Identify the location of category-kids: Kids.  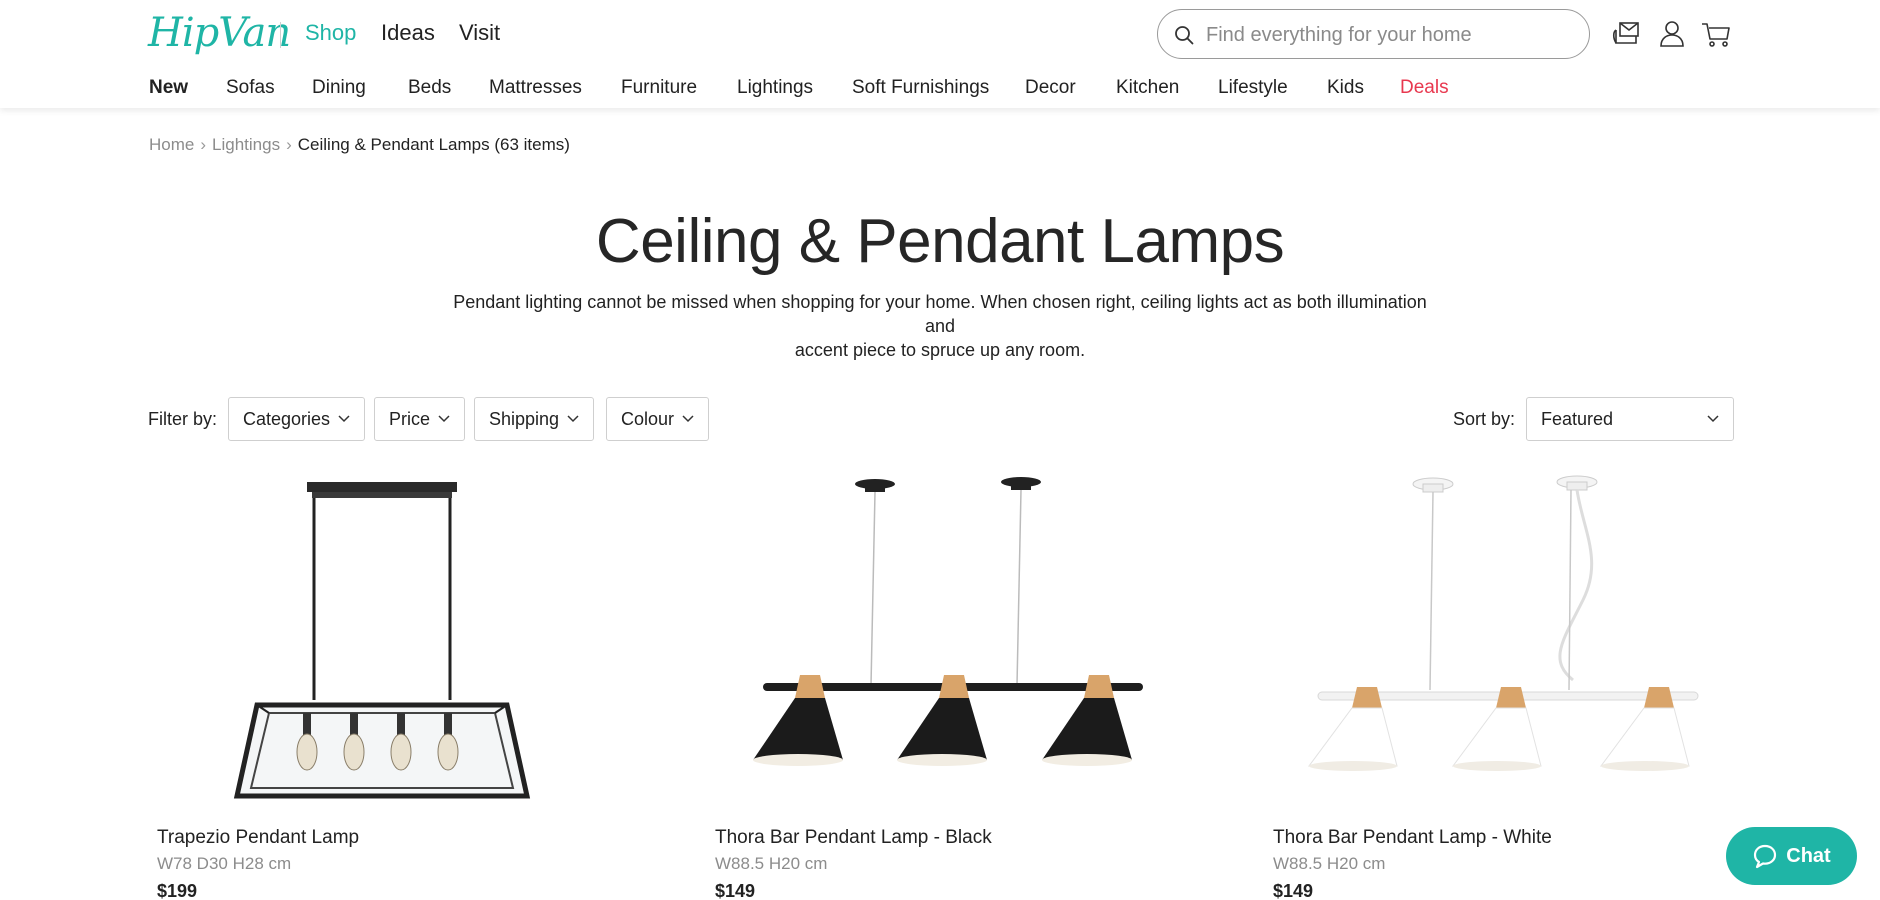
(1345, 88).